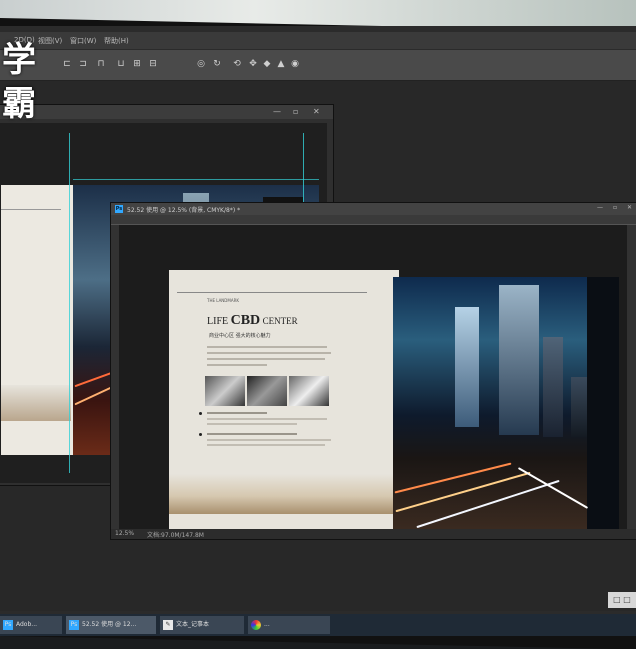 The image size is (636, 649). I want to click on brochure-title: LIFE CBD CENTER, so click(252, 321).